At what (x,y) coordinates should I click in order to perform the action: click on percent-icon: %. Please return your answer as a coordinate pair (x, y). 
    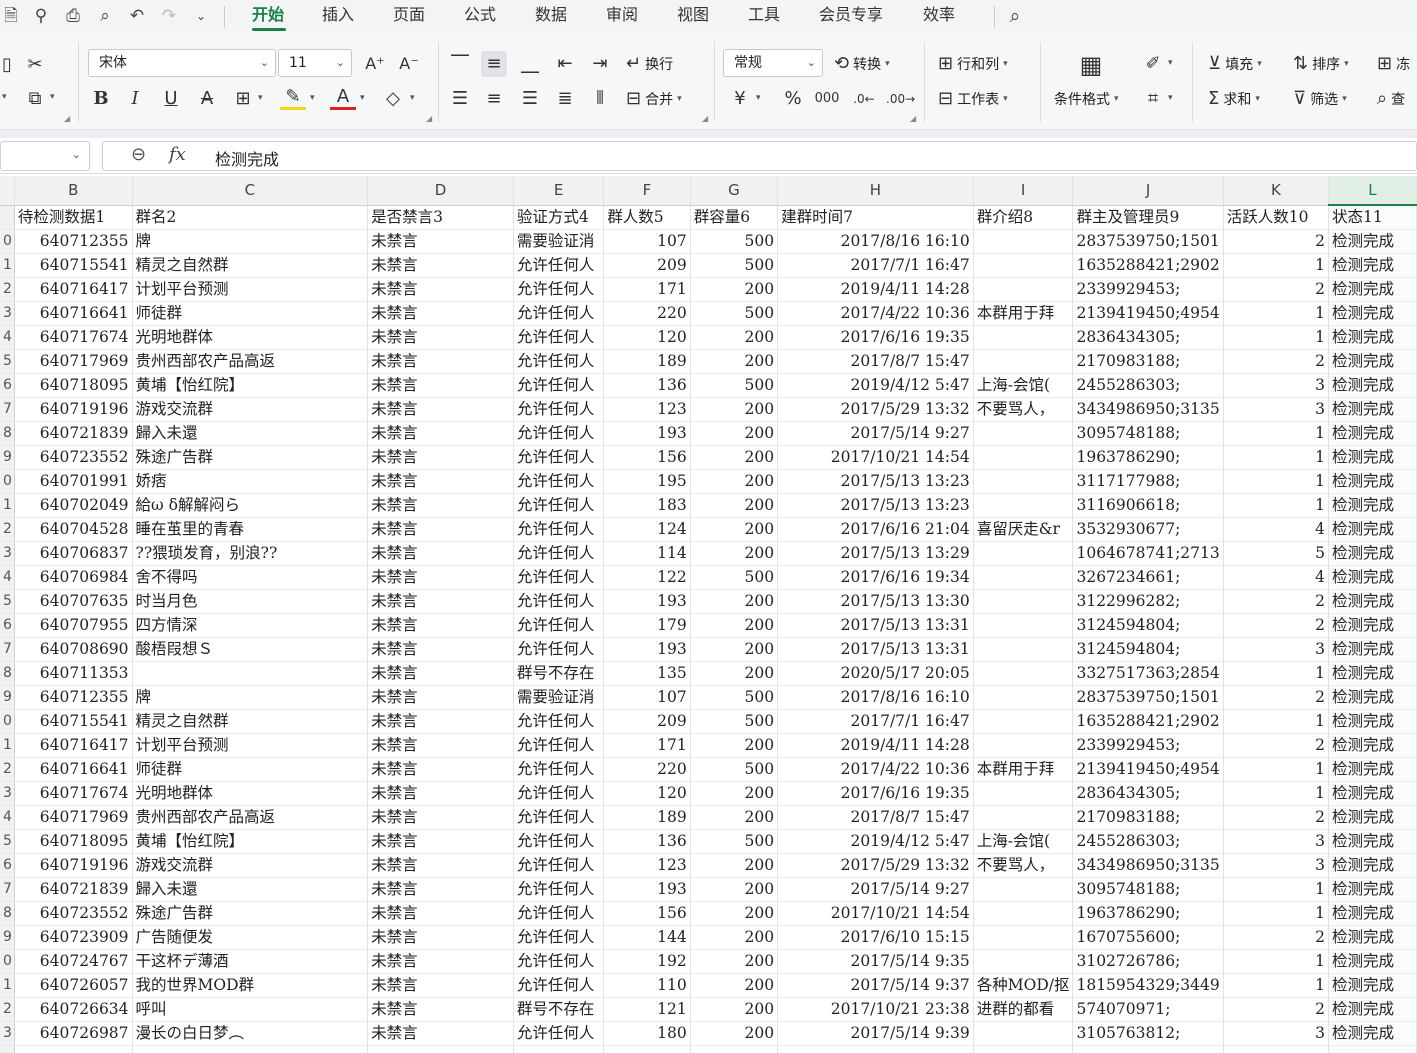
    Looking at the image, I should click on (793, 99).